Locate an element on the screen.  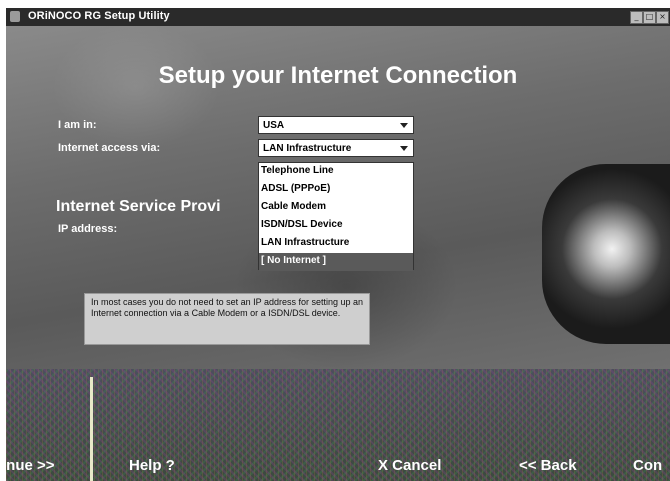
page-heading: Setup your Internet Connection is located at coordinates (338, 75).